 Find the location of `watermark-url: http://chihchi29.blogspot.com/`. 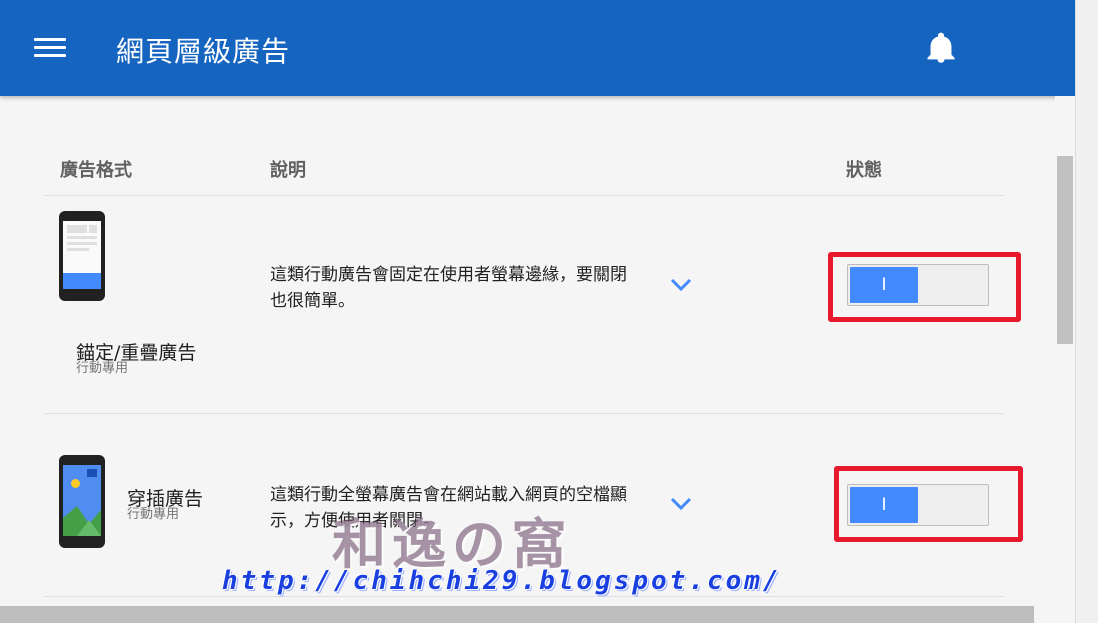

watermark-url: http://chihchi29.blogspot.com/ is located at coordinates (502, 581).